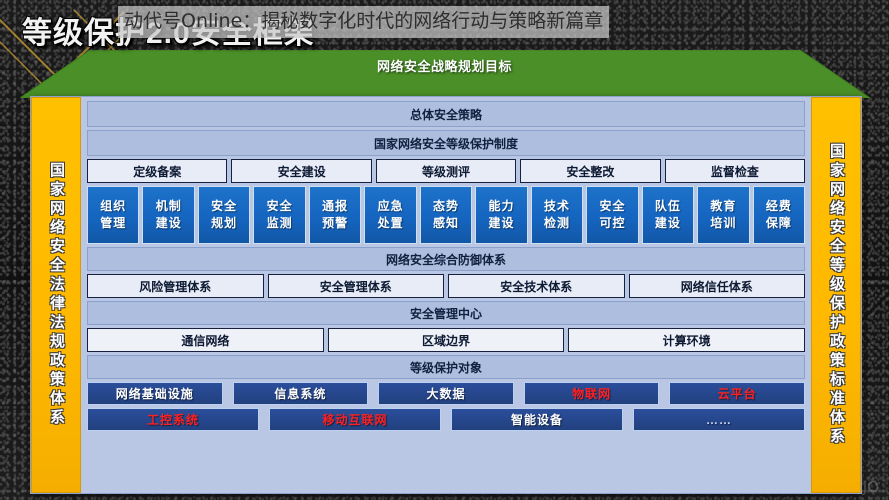  What do you see at coordinates (175, 286) in the screenshot?
I see `system-item: 风险管理体系` at bounding box center [175, 286].